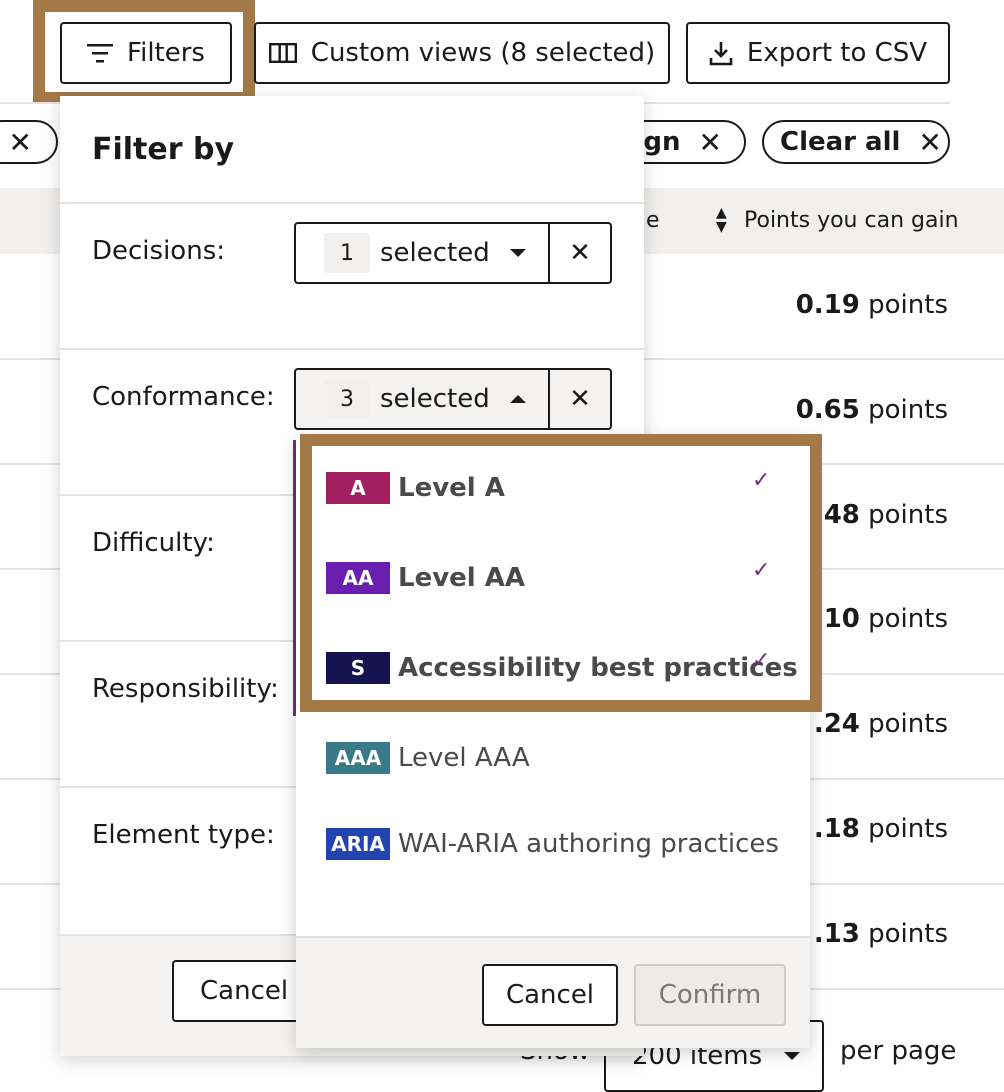 The height and width of the screenshot is (1092, 1004). I want to click on decisions-clear-button: ✕, so click(579, 253).